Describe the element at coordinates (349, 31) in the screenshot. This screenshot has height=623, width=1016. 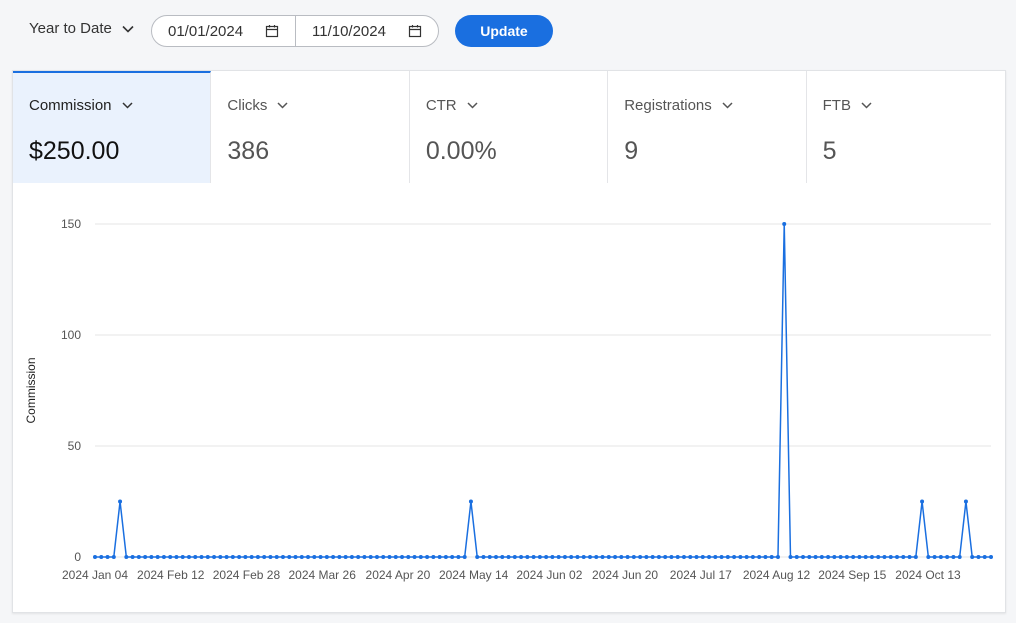
I see `end-date-value: 11/10/2024` at that location.